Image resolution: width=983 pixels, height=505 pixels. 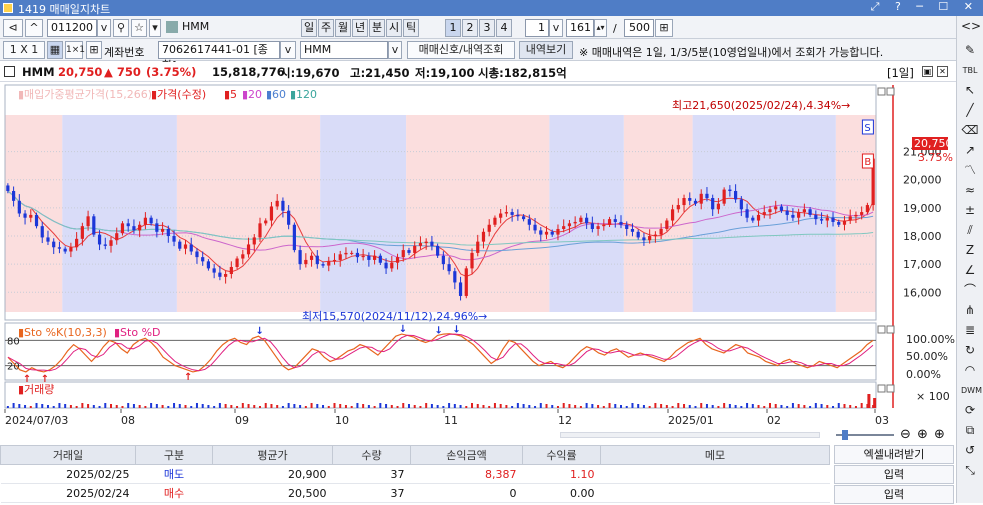 What do you see at coordinates (504, 28) in the screenshot?
I see `tab-num-4: 4` at bounding box center [504, 28].